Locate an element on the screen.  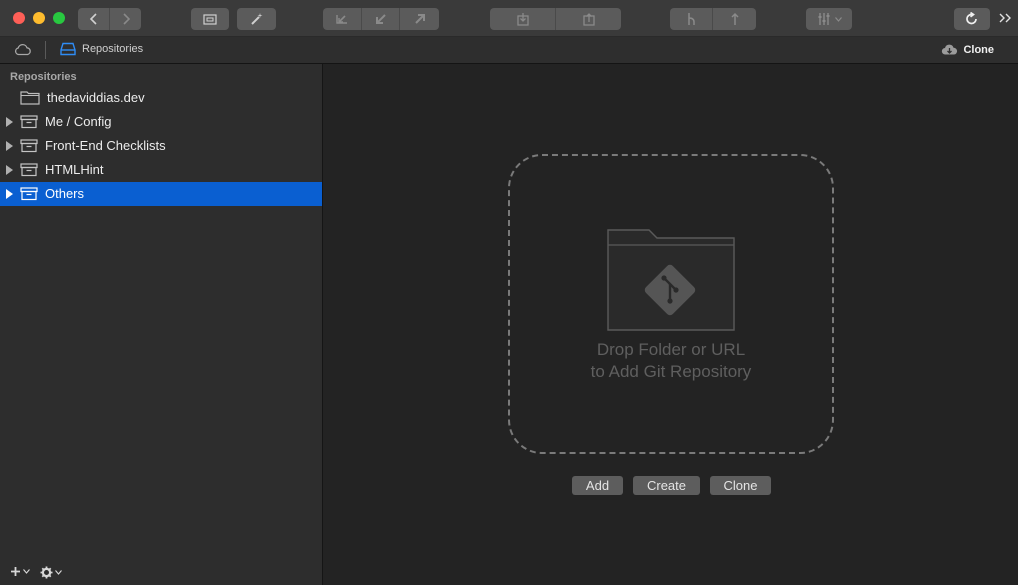
tag-button is located at coordinates (734, 19).